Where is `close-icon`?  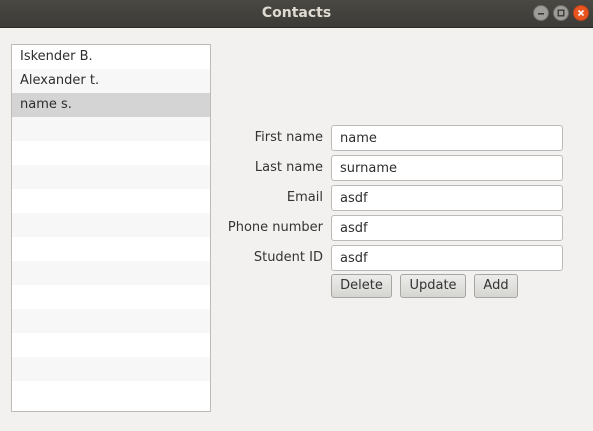 close-icon is located at coordinates (581, 13).